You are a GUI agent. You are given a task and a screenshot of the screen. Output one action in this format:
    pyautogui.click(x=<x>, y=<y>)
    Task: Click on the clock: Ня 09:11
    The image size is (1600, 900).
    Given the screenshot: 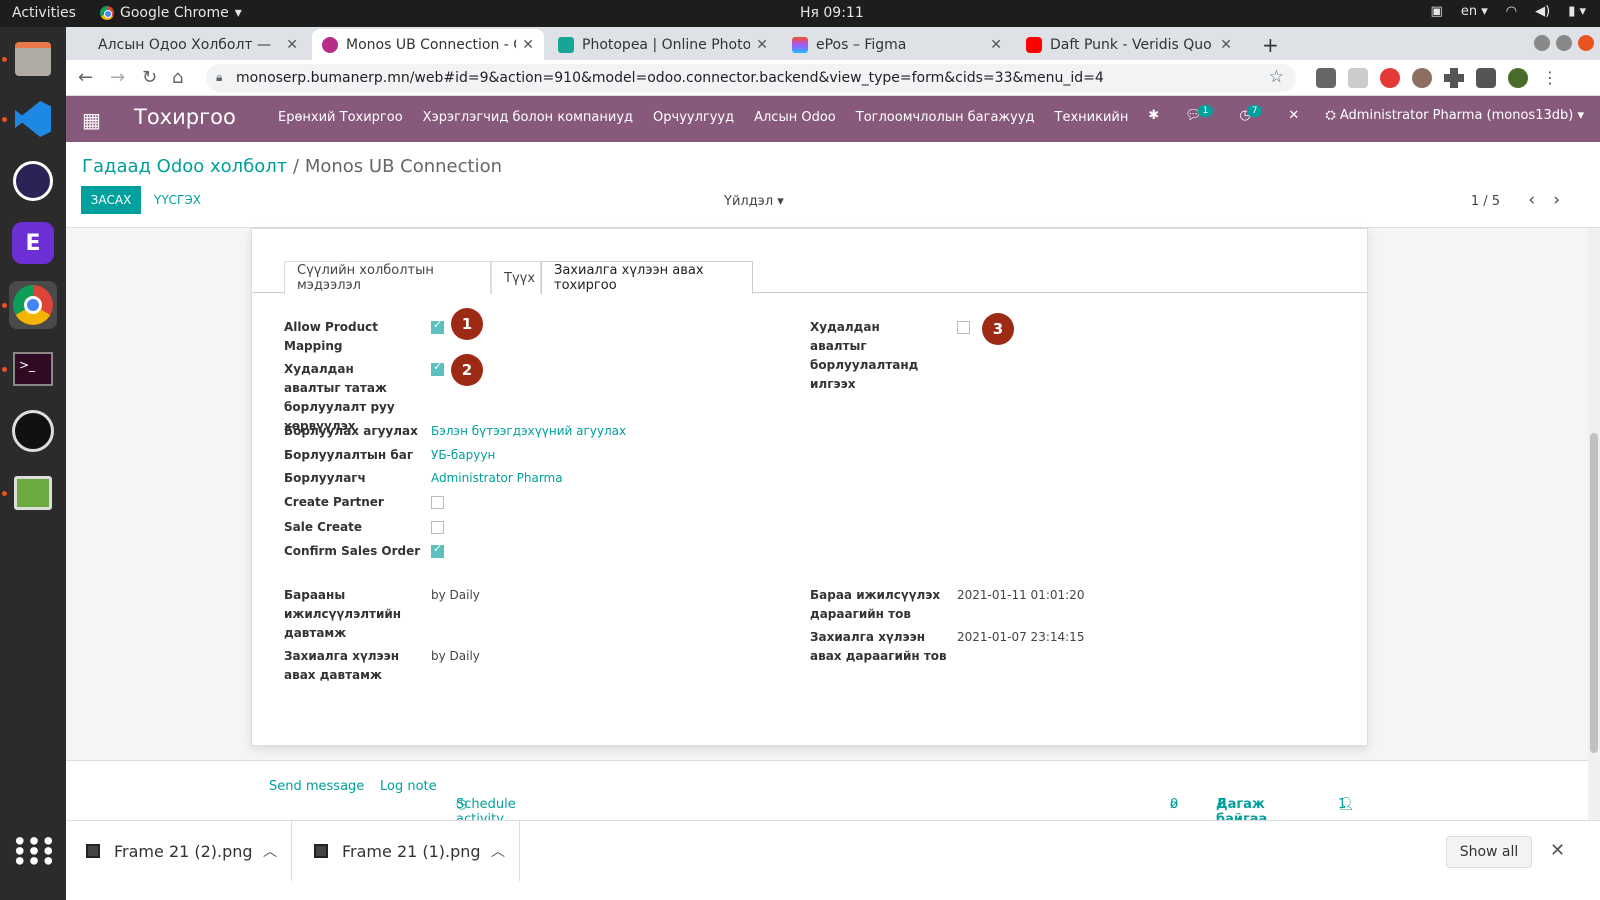 What is the action you would take?
    pyautogui.click(x=832, y=13)
    